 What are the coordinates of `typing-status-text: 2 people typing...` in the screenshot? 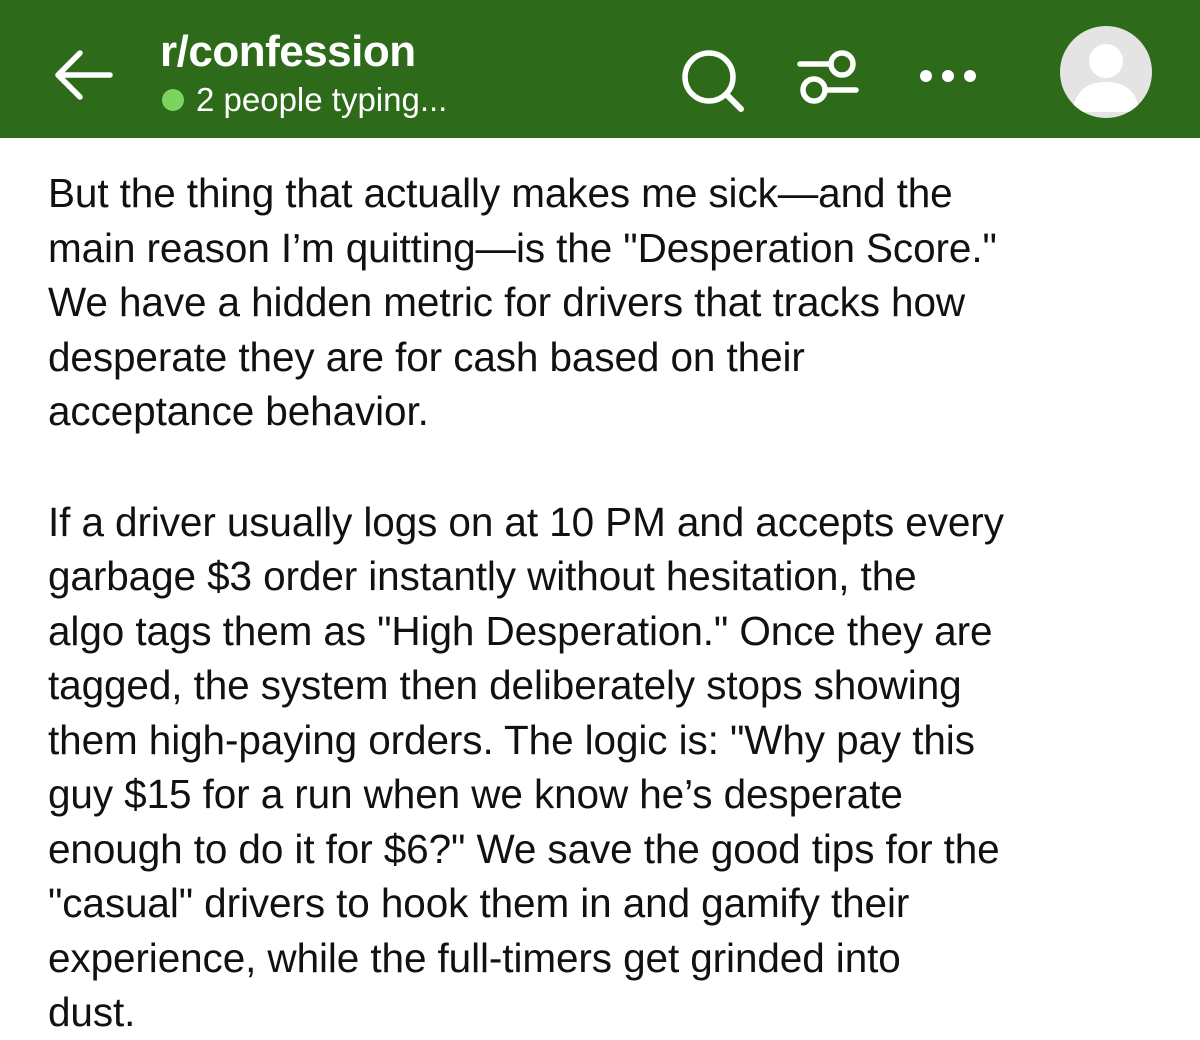 It's located at (322, 99).